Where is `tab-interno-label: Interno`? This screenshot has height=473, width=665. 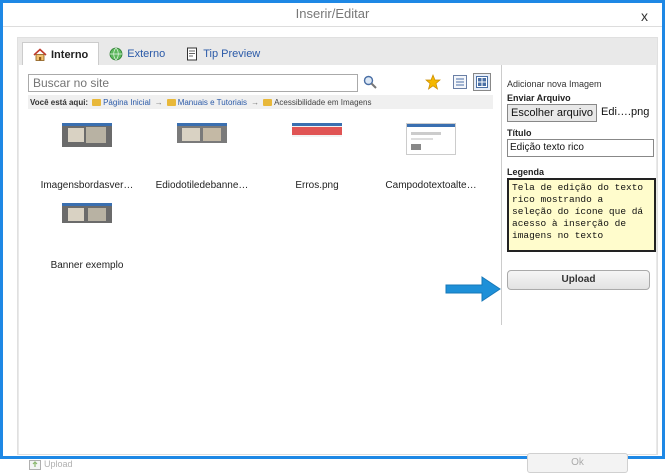 tab-interno-label: Interno is located at coordinates (70, 54).